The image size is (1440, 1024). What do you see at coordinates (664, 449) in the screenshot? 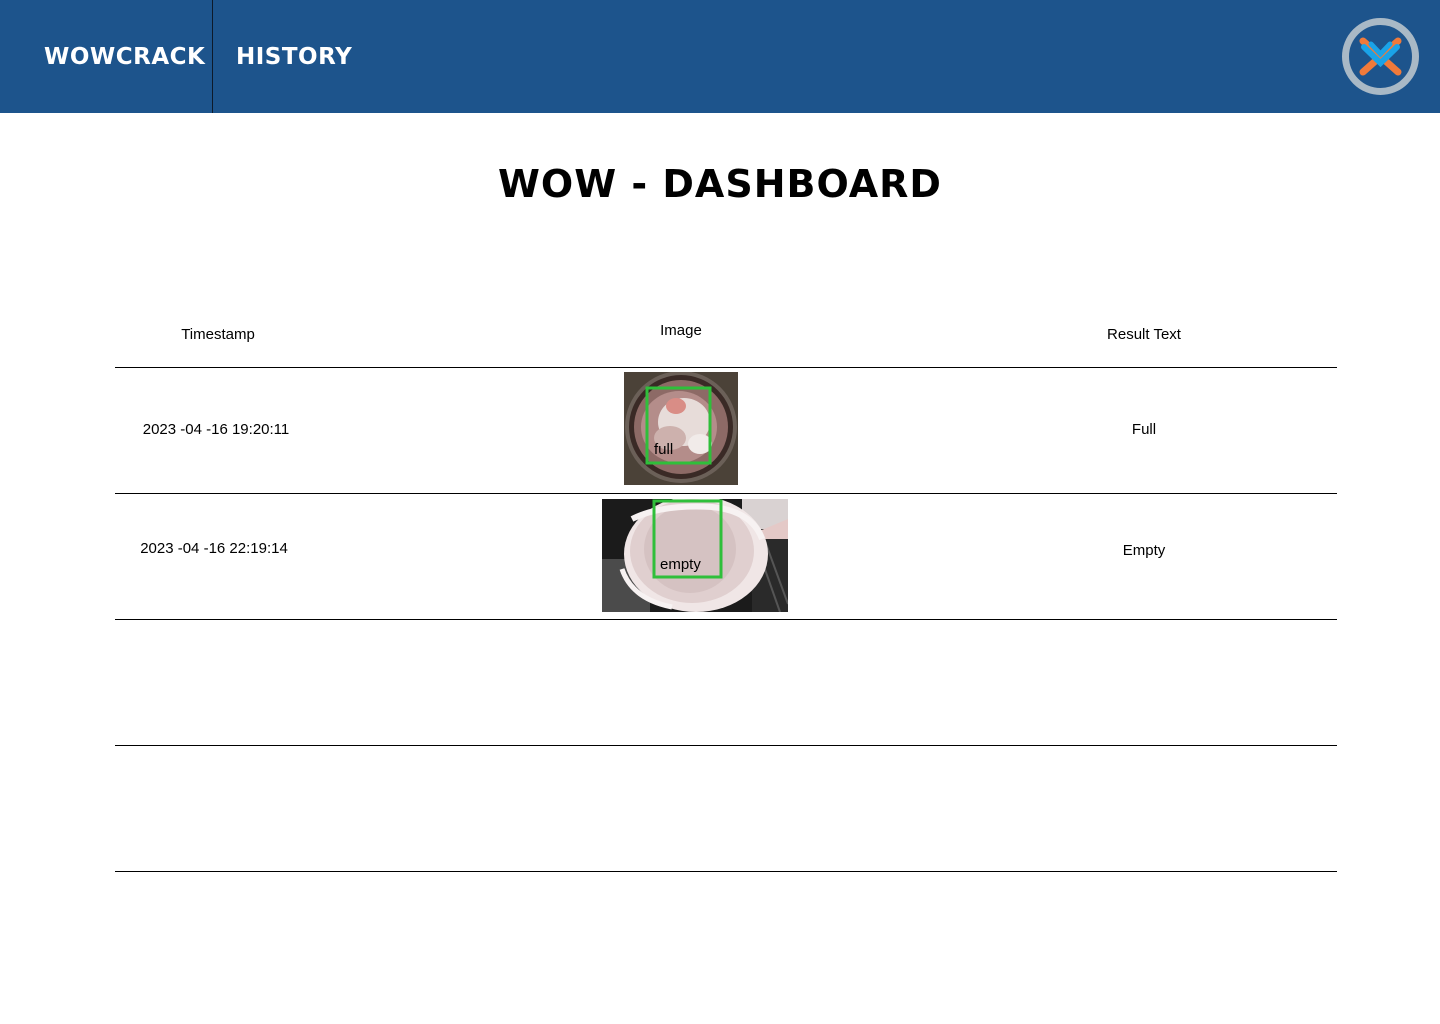
I see `row-1-detection-label: full` at bounding box center [664, 449].